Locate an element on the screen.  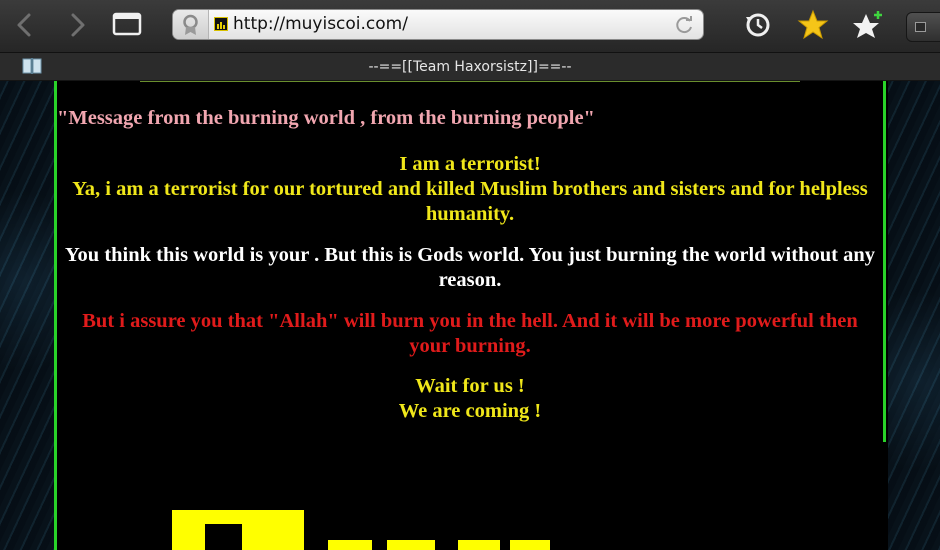
coming-message: Wait for us ! We are coming ! is located at coordinates (470, 399).